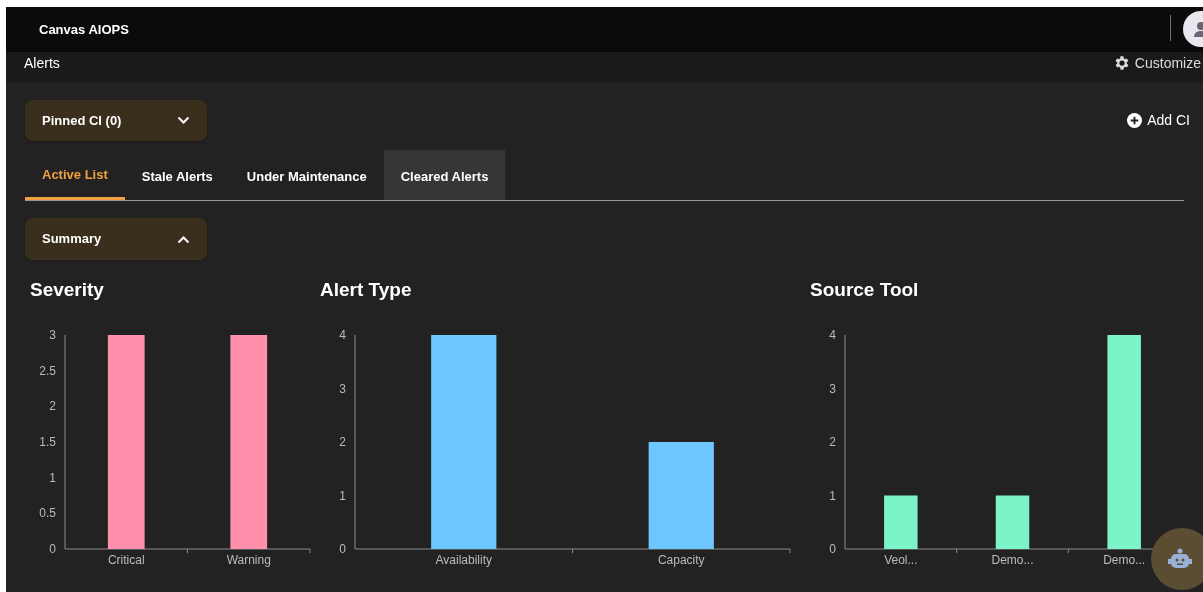  Describe the element at coordinates (116, 120) in the screenshot. I see `pinned-ci-dropdown: Pinned CI (0)` at that location.